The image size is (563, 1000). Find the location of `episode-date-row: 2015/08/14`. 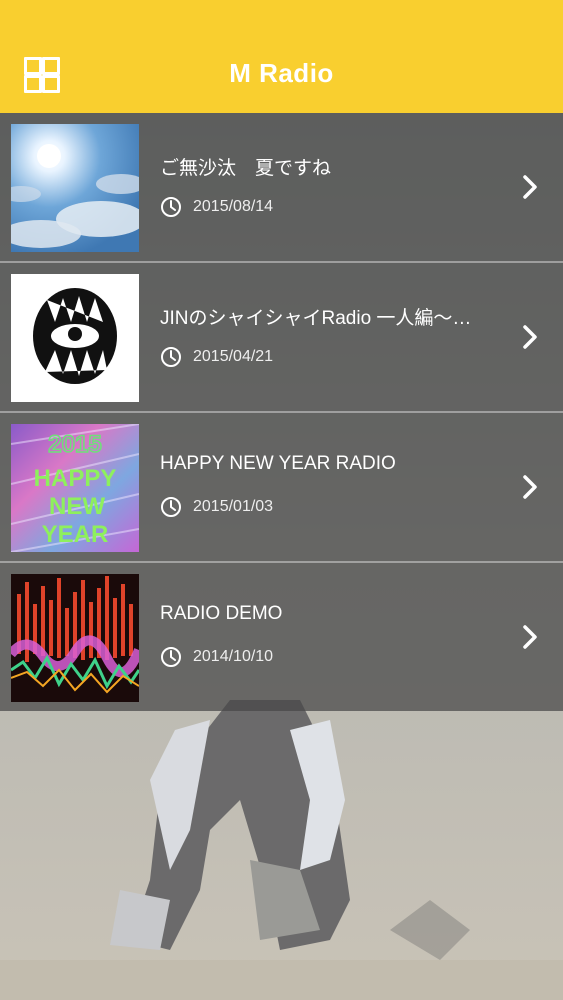

episode-date-row: 2015/08/14 is located at coordinates (216, 207).